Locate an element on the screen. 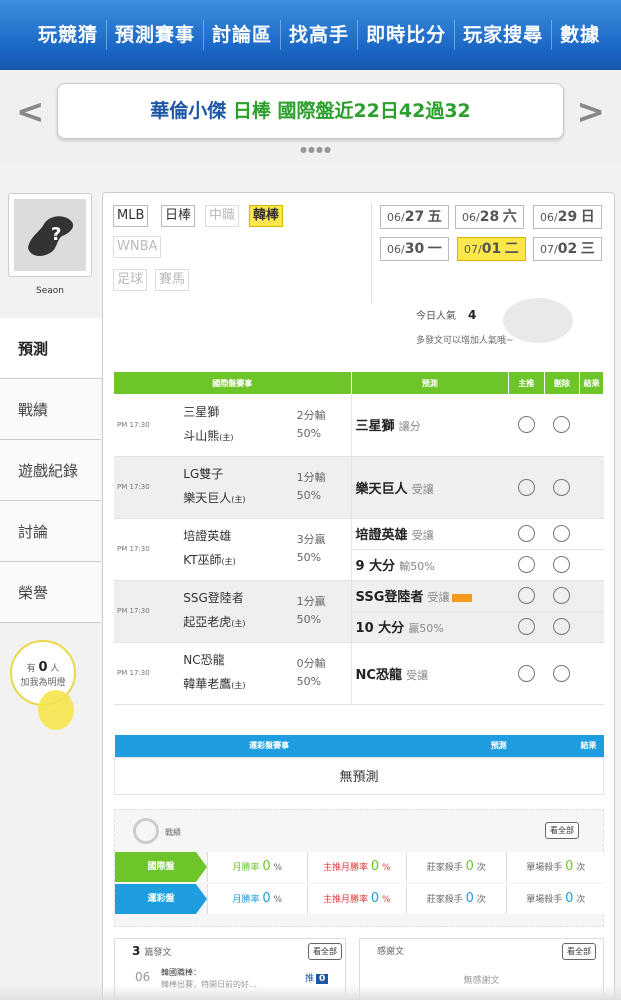 The width and height of the screenshot is (621, 1000). sidebar-tabs: 預測 戰績 遊戲紀錄 討論 榮譽 is located at coordinates (51, 470).